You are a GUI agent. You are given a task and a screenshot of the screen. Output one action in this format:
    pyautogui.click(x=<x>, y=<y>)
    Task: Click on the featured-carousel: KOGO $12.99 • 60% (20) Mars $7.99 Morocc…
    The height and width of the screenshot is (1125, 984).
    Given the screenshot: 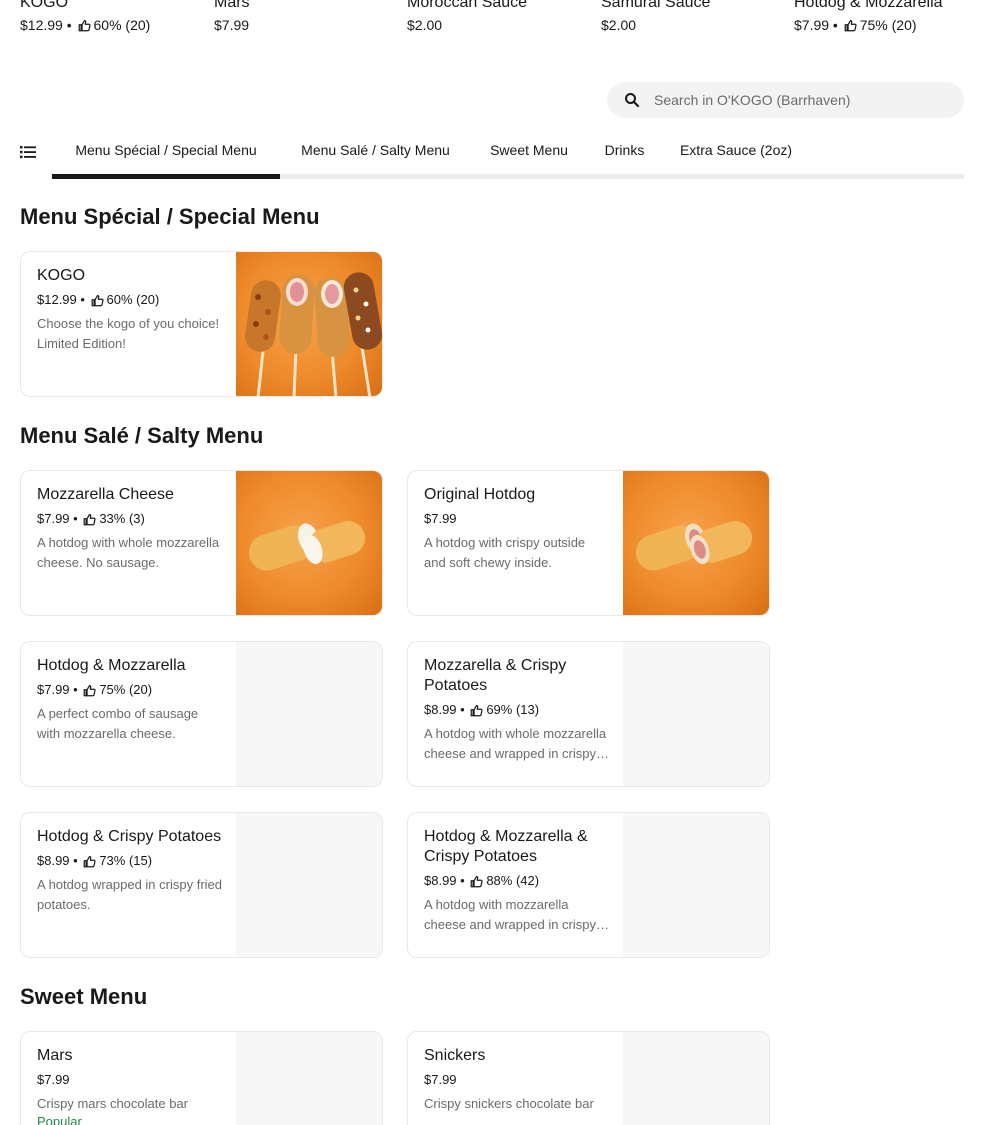 What is the action you would take?
    pyautogui.click(x=492, y=17)
    